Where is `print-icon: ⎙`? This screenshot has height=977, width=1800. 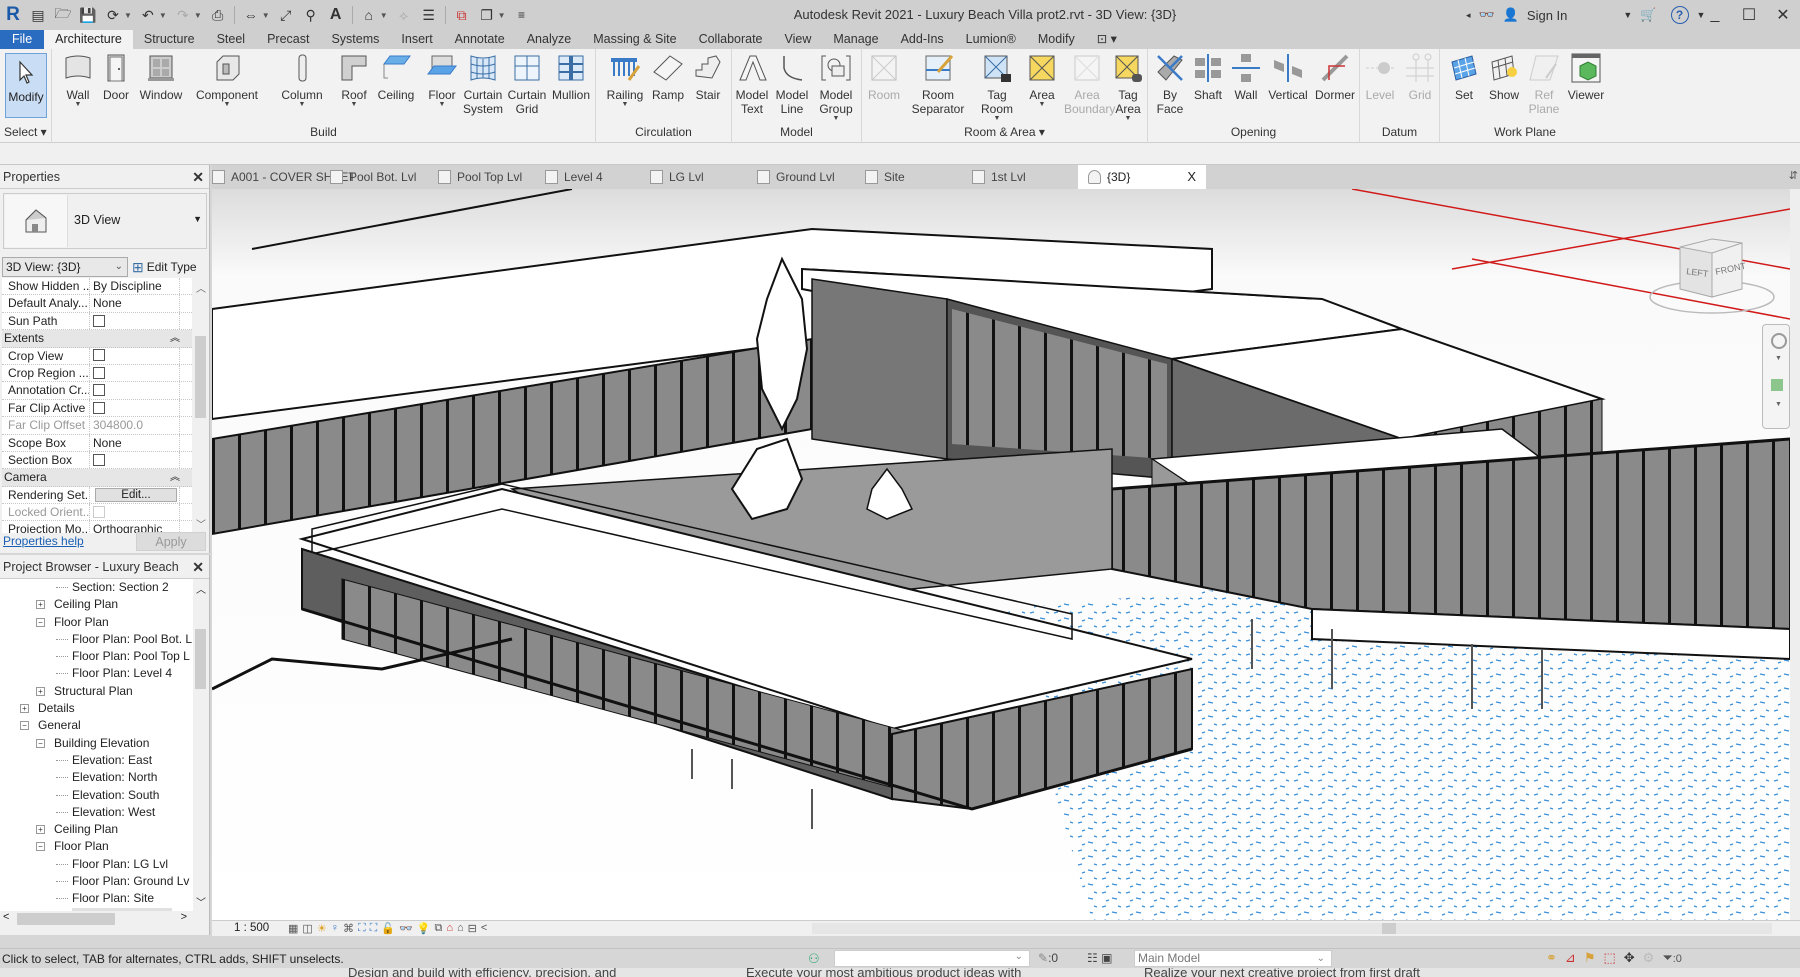 print-icon: ⎙ is located at coordinates (218, 15).